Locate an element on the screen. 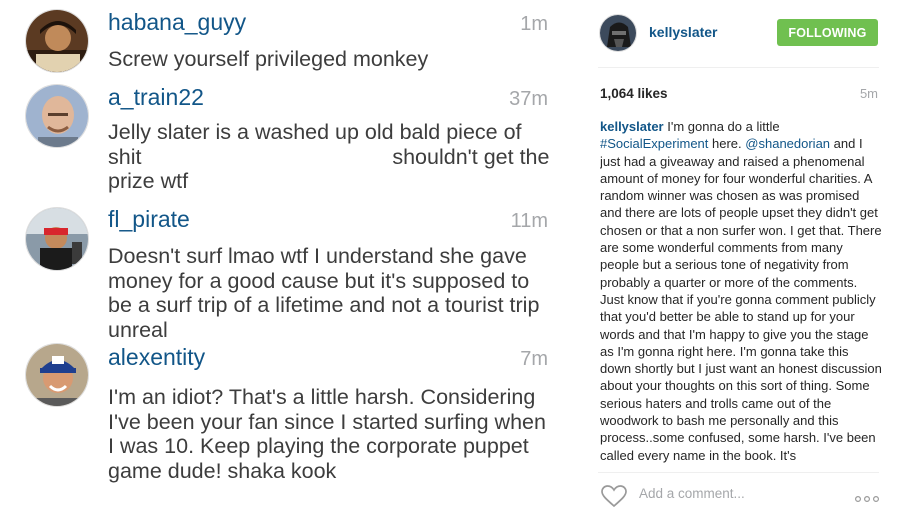 This screenshot has width=900, height=521. caption-author: kellyslater is located at coordinates (632, 126).